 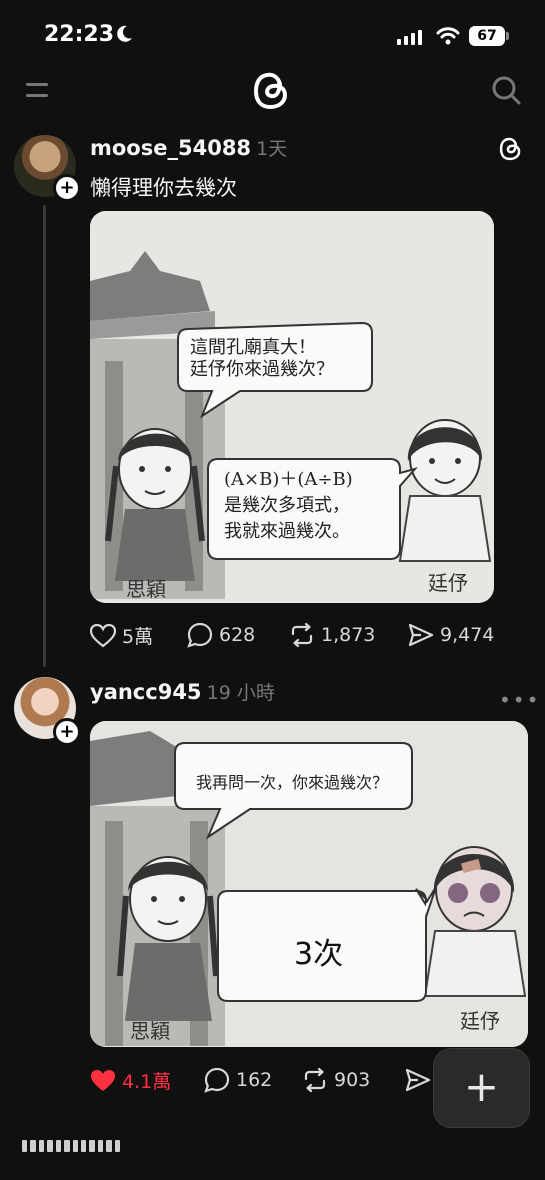 What do you see at coordinates (448, 38) in the screenshot?
I see `wifi-icon` at bounding box center [448, 38].